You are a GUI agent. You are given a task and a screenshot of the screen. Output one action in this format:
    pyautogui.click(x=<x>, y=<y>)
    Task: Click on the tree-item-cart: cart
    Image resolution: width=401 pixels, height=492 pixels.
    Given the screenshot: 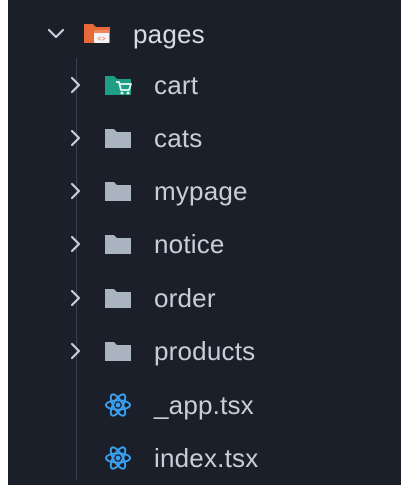 What is the action you would take?
    pyautogui.click(x=204, y=85)
    